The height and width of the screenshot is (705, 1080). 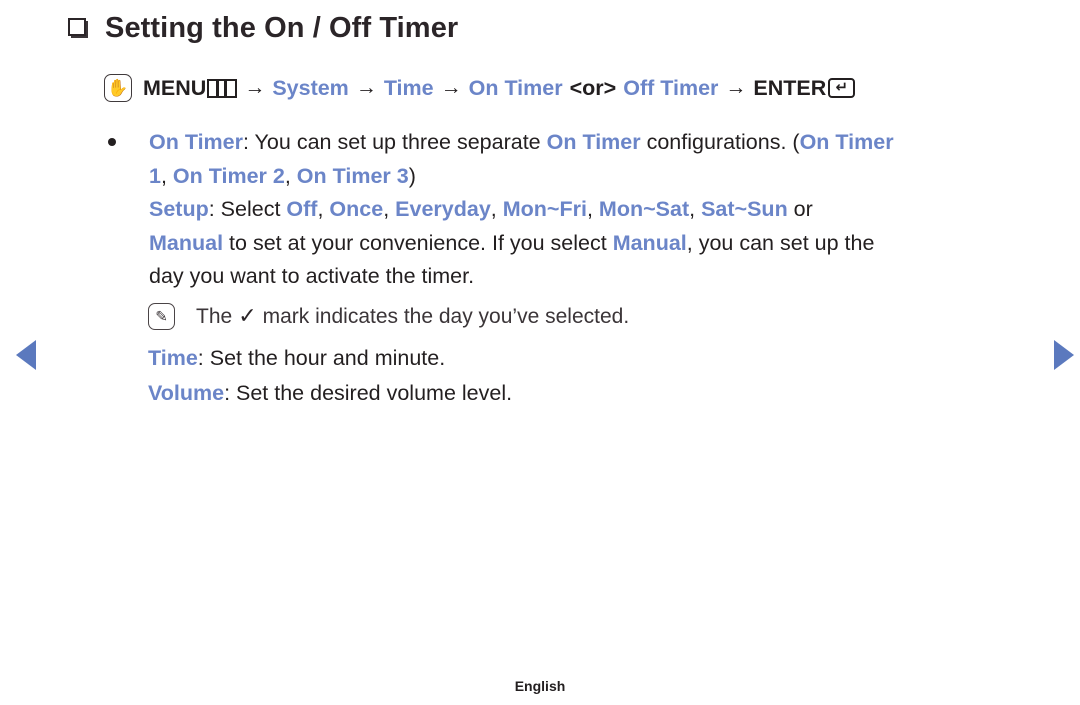 What do you see at coordinates (155, 175) in the screenshot?
I see `on-timer-1: 1` at bounding box center [155, 175].